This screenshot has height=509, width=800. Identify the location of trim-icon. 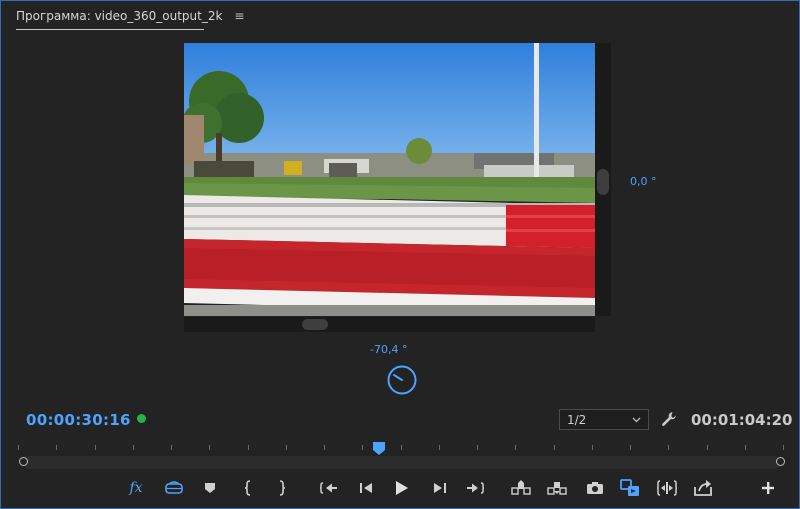
(667, 488).